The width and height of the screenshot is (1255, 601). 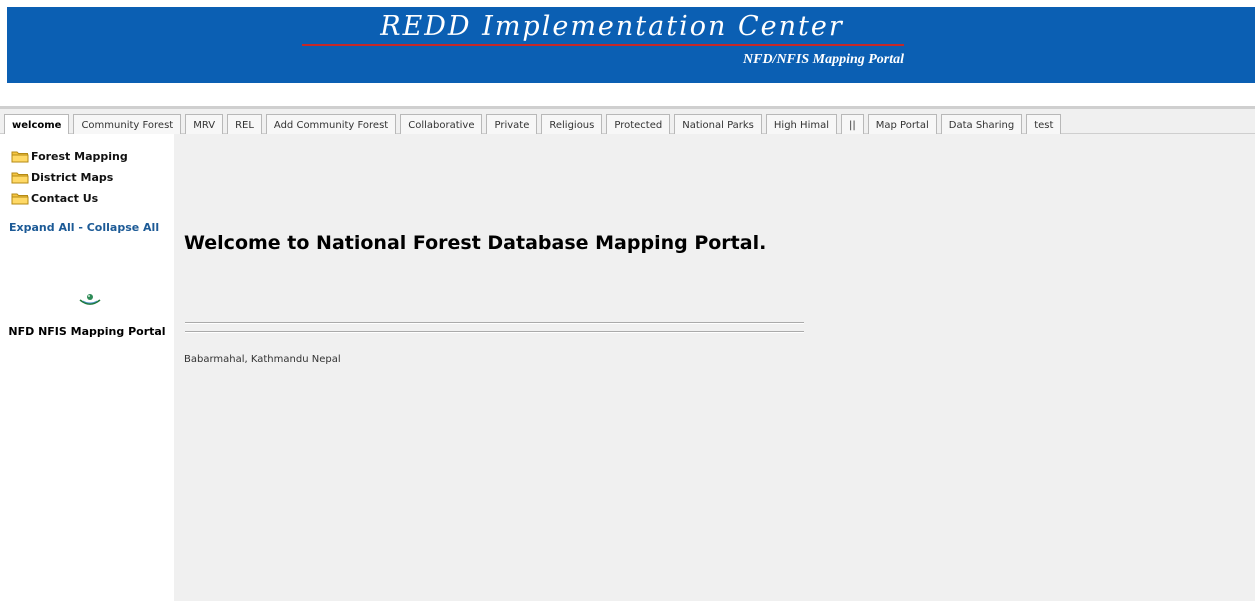 What do you see at coordinates (718, 124) in the screenshot?
I see `tab-national-parks: National Parks` at bounding box center [718, 124].